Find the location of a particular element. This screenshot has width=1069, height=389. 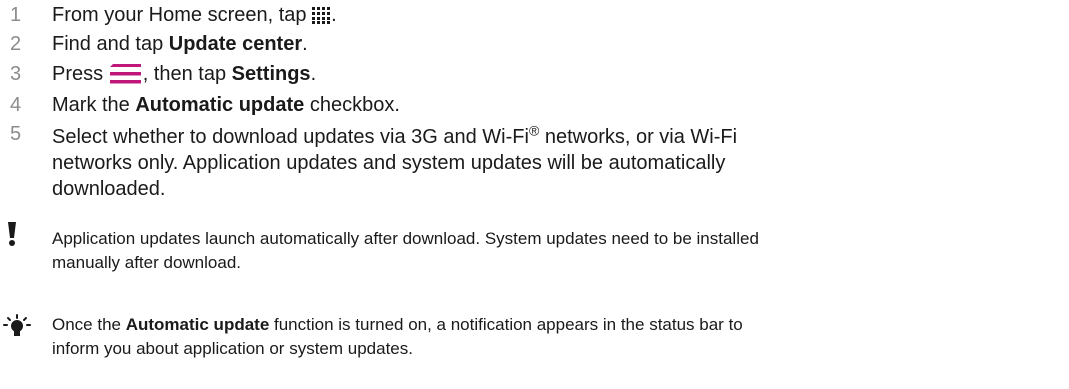

step-text-part: checkbox. is located at coordinates (352, 105).